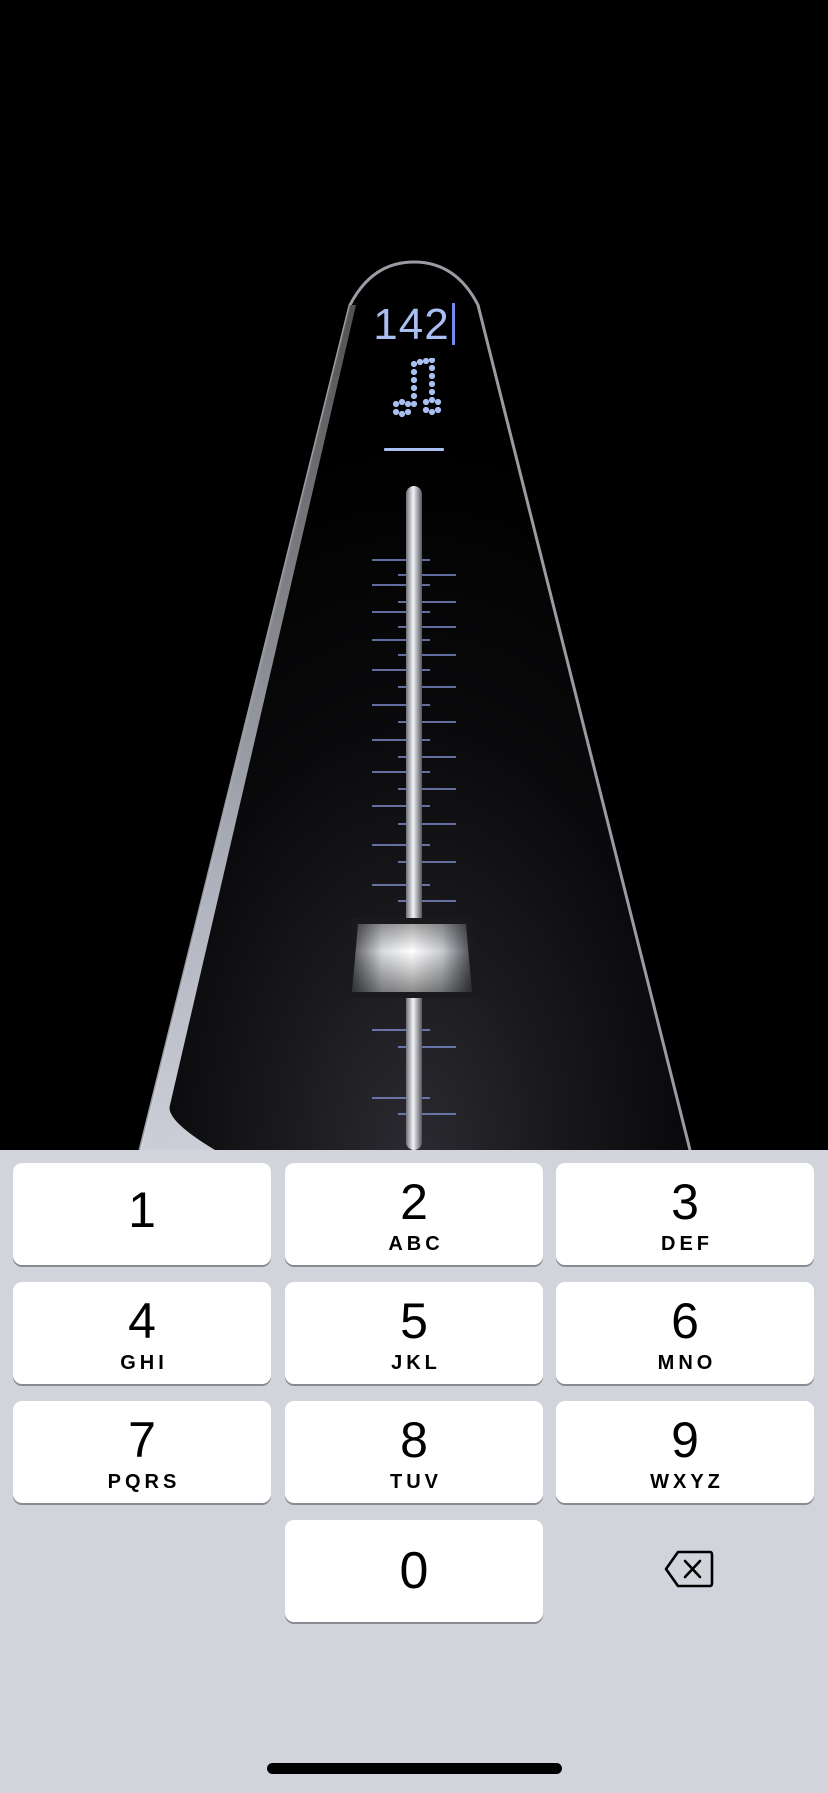 Image resolution: width=828 pixels, height=1793 pixels. I want to click on key-letters: TUV, so click(416, 1482).